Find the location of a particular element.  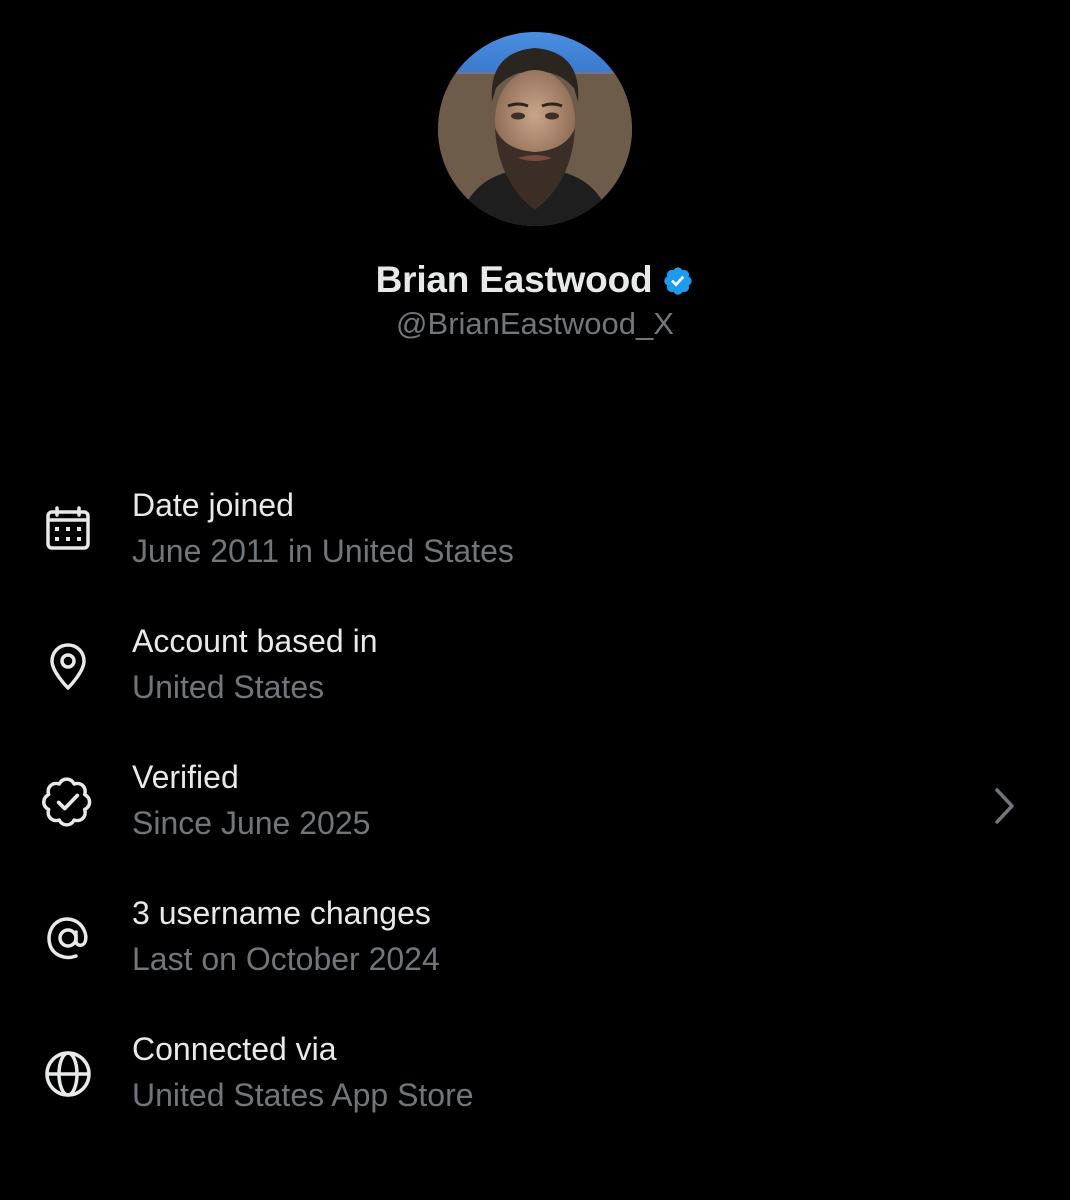

verified-badge-icon is located at coordinates (678, 281).